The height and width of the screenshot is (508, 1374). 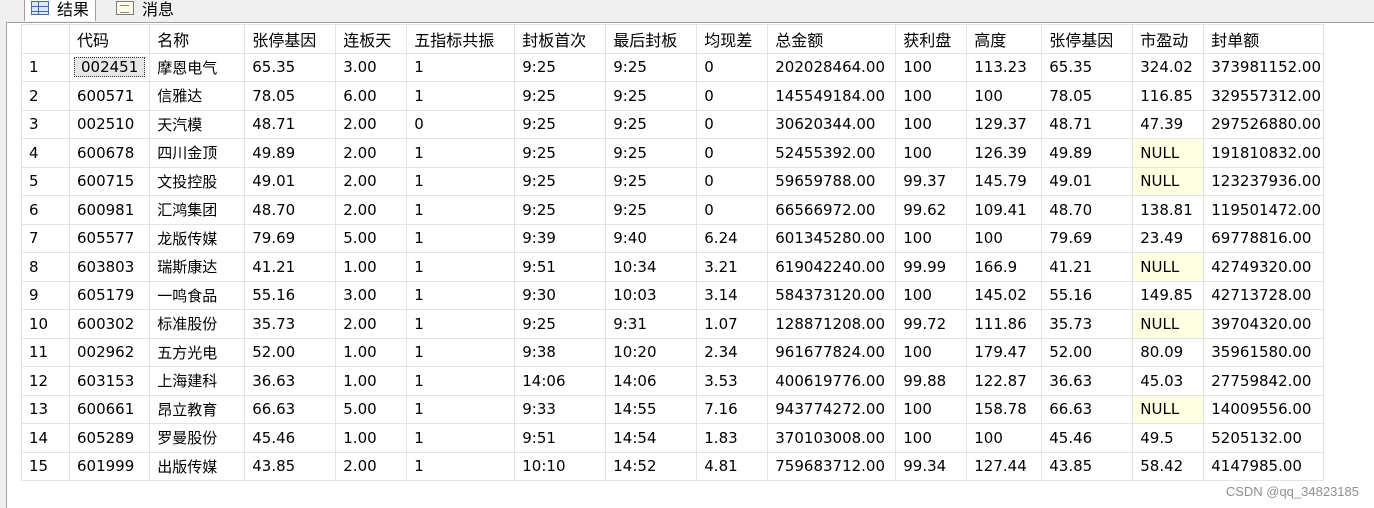 I want to click on column-header: 获利盘, so click(x=931, y=39).